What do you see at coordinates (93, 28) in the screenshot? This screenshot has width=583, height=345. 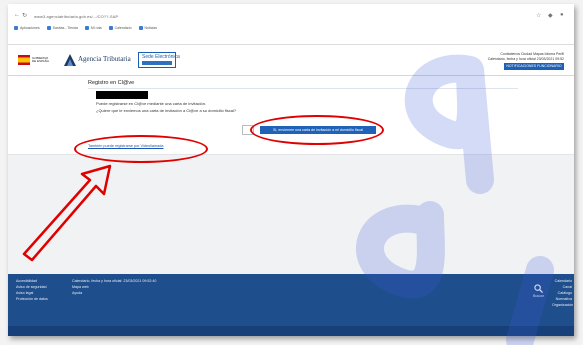 I see `bookmark-ruta: Mi ruta` at bounding box center [93, 28].